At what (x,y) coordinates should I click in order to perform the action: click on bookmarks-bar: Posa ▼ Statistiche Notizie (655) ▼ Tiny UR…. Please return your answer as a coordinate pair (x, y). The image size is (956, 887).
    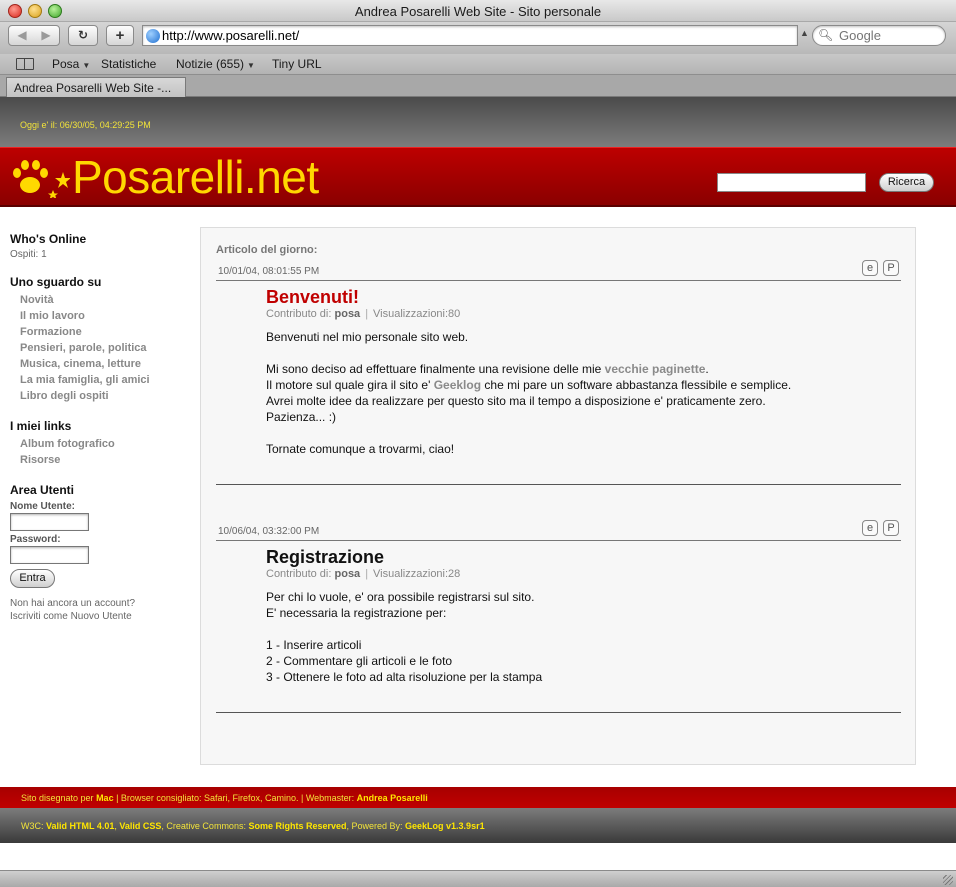
    Looking at the image, I should click on (478, 64).